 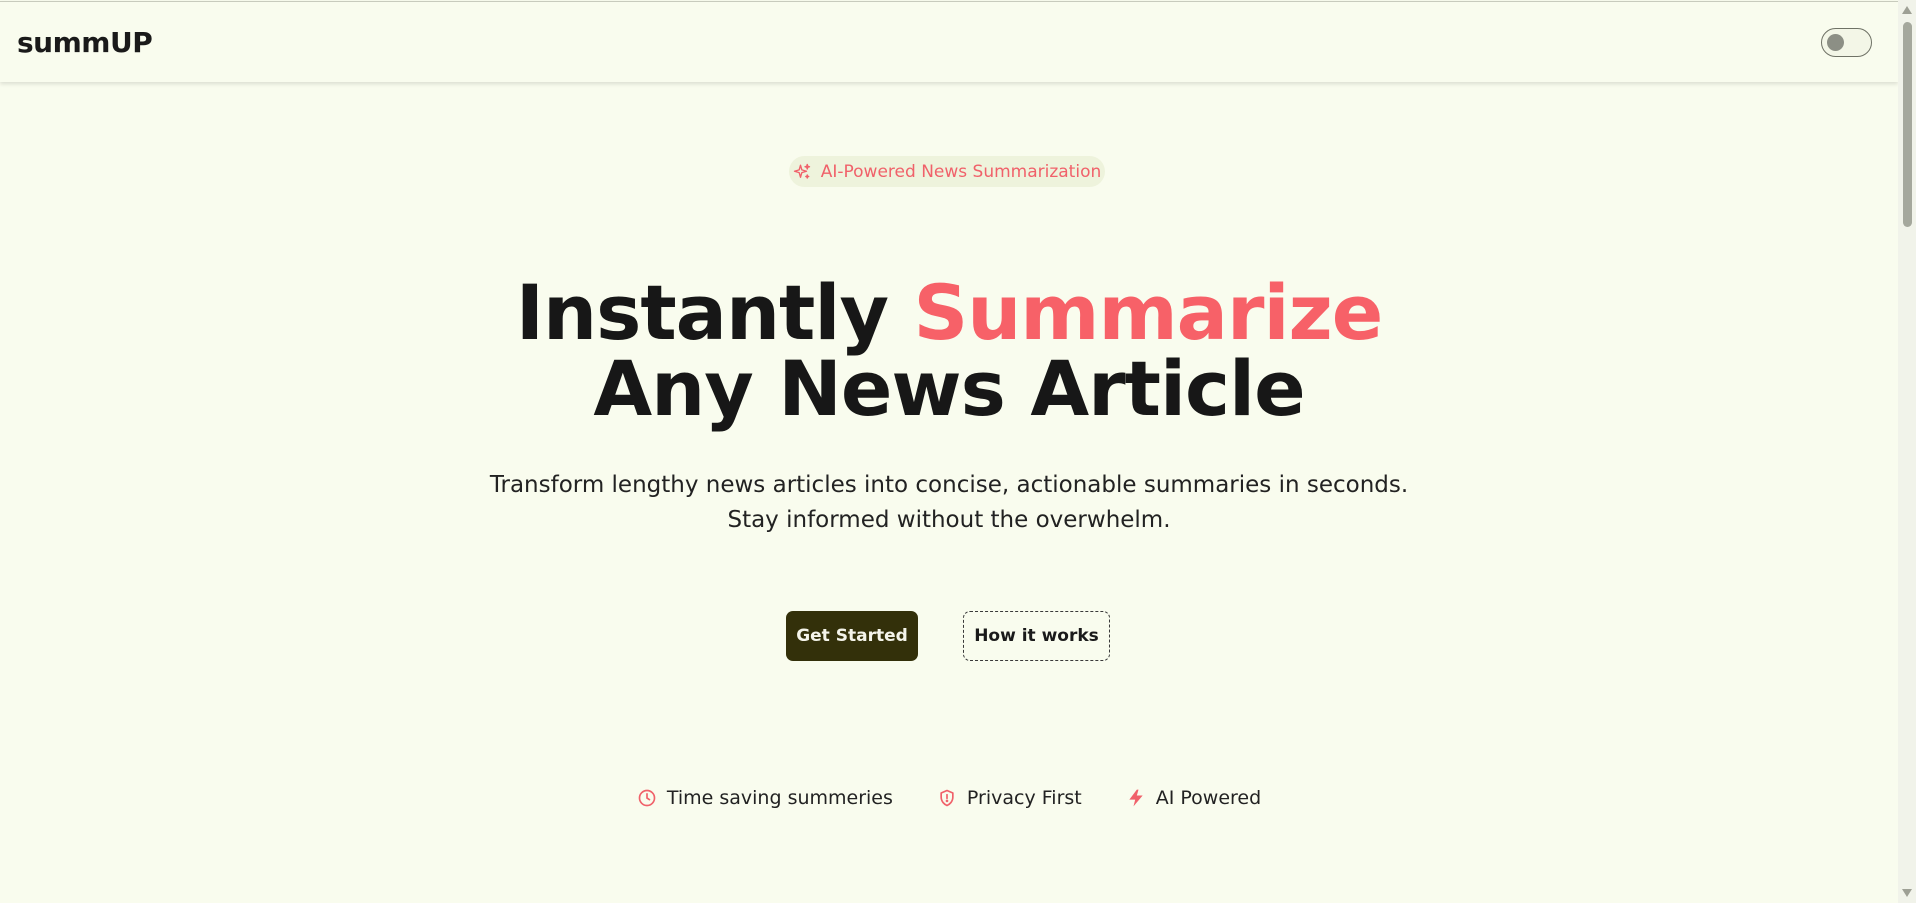 What do you see at coordinates (1846, 42) in the screenshot?
I see `theme-toggle` at bounding box center [1846, 42].